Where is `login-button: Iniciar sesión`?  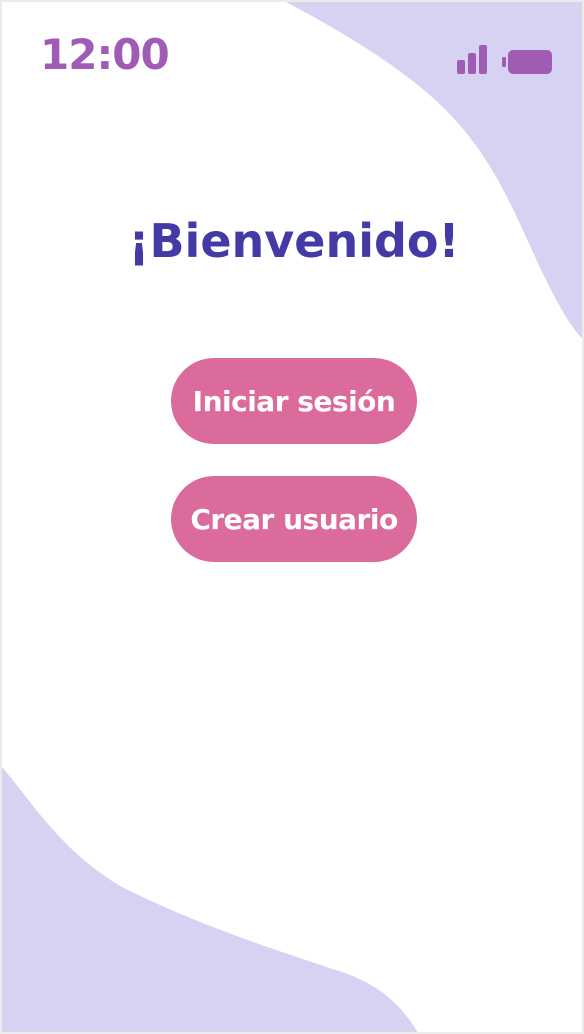 login-button: Iniciar sesión is located at coordinates (294, 401).